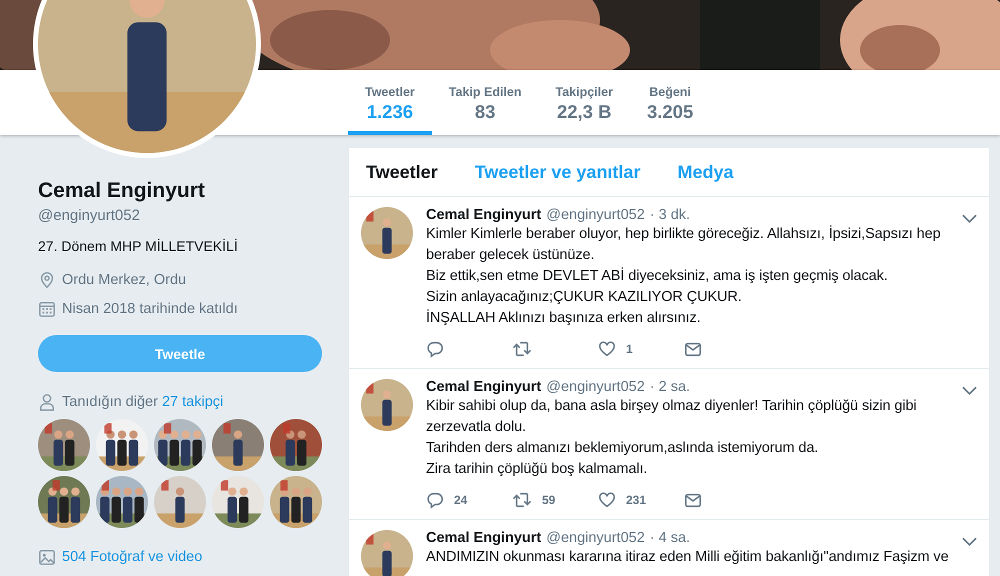 Image resolution: width=1000 pixels, height=576 pixels. What do you see at coordinates (150, 309) in the screenshot?
I see `joined-date-text: Nisan 2018 tarihinde katıldı` at bounding box center [150, 309].